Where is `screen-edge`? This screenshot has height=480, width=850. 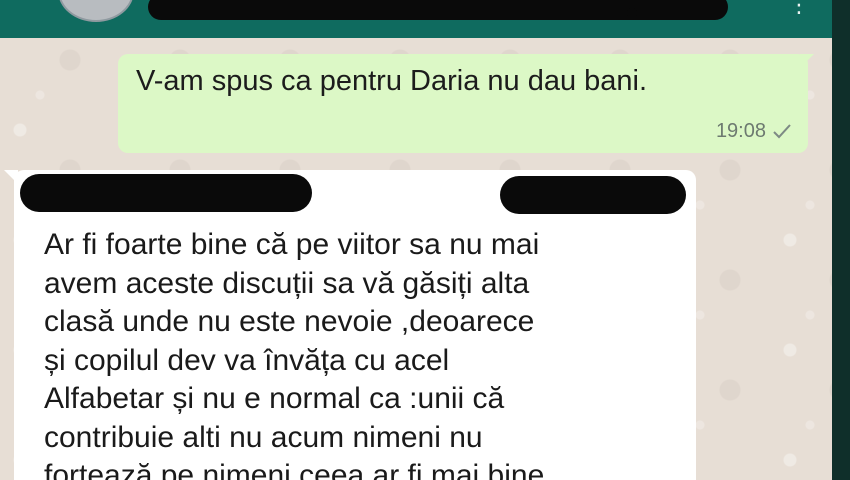 screen-edge is located at coordinates (841, 240).